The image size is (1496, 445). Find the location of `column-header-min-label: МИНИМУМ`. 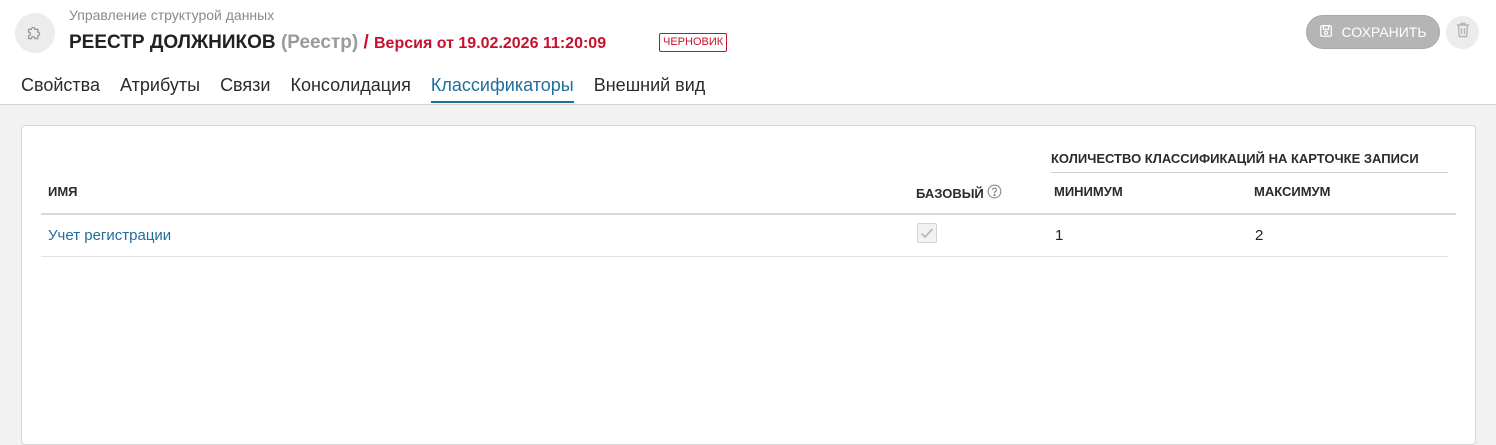

column-header-min-label: МИНИМУМ is located at coordinates (1088, 191).